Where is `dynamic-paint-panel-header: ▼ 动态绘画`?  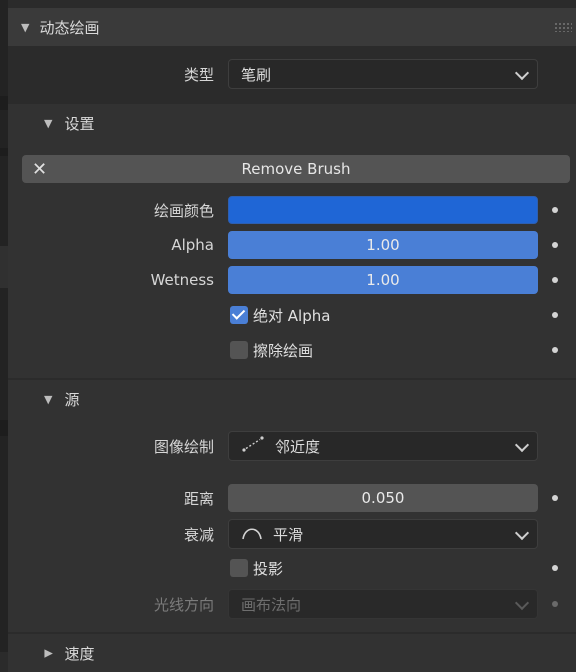
dynamic-paint-panel-header: ▼ 动态绘画 is located at coordinates (292, 27).